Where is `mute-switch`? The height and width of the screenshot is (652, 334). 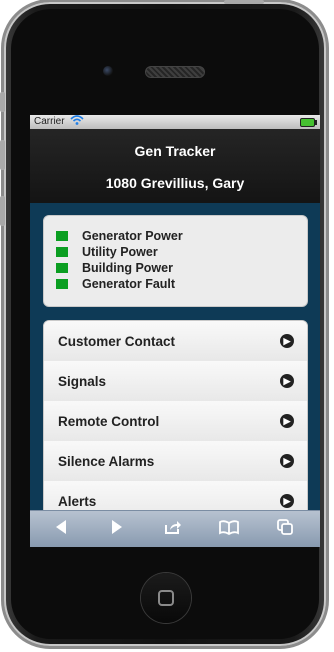
mute-switch is located at coordinates (2, 102).